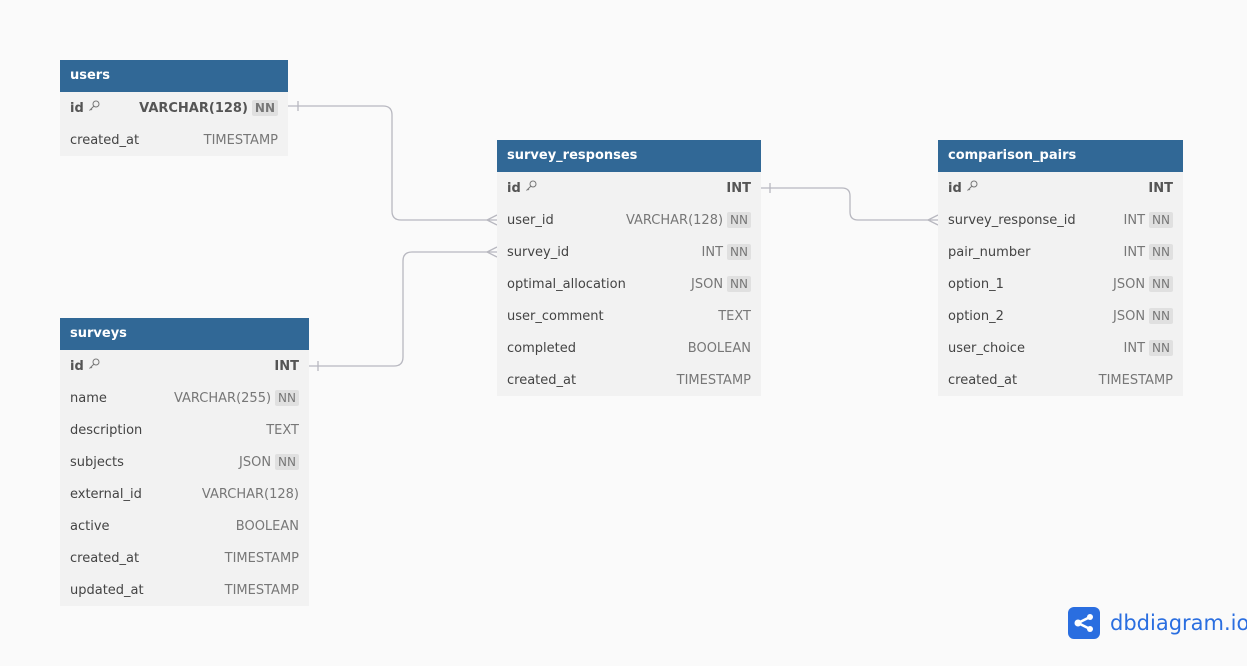  I want to click on link-surveys-survey-responses, so click(403, 309).